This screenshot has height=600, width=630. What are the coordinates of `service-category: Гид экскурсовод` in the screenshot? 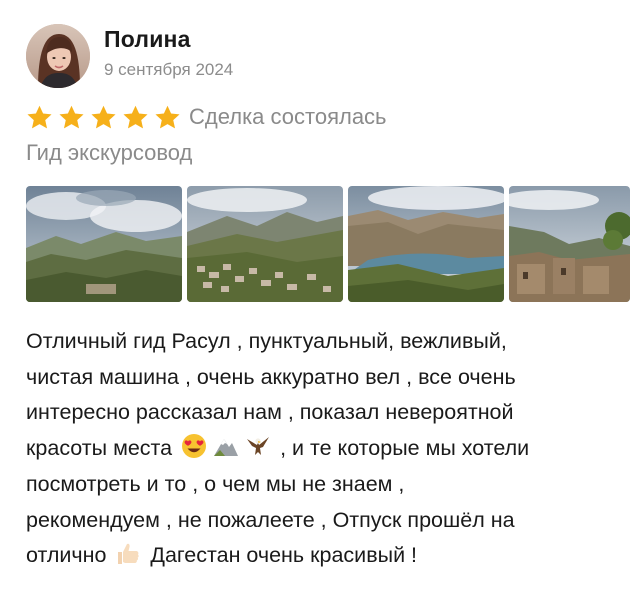 It's located at (109, 153).